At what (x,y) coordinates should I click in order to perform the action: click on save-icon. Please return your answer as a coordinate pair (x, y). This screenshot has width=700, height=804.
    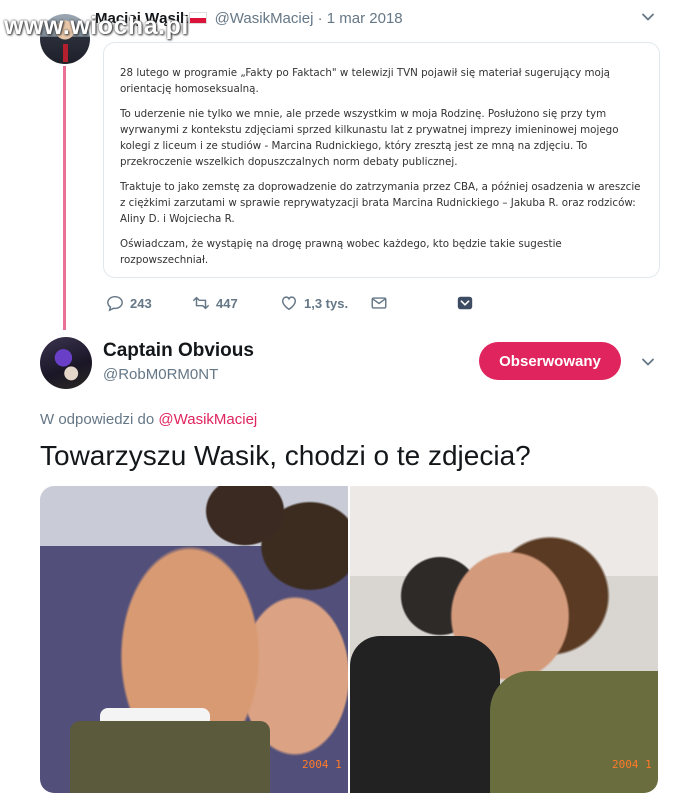
    Looking at the image, I should click on (465, 303).